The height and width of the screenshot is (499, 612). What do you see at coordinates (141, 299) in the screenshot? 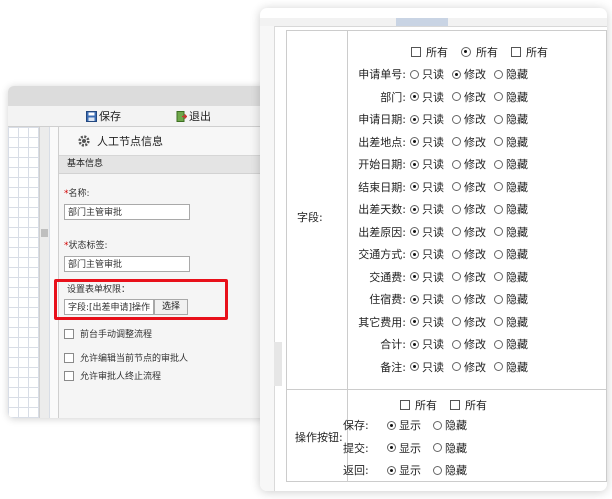
I see `highlight-box` at bounding box center [141, 299].